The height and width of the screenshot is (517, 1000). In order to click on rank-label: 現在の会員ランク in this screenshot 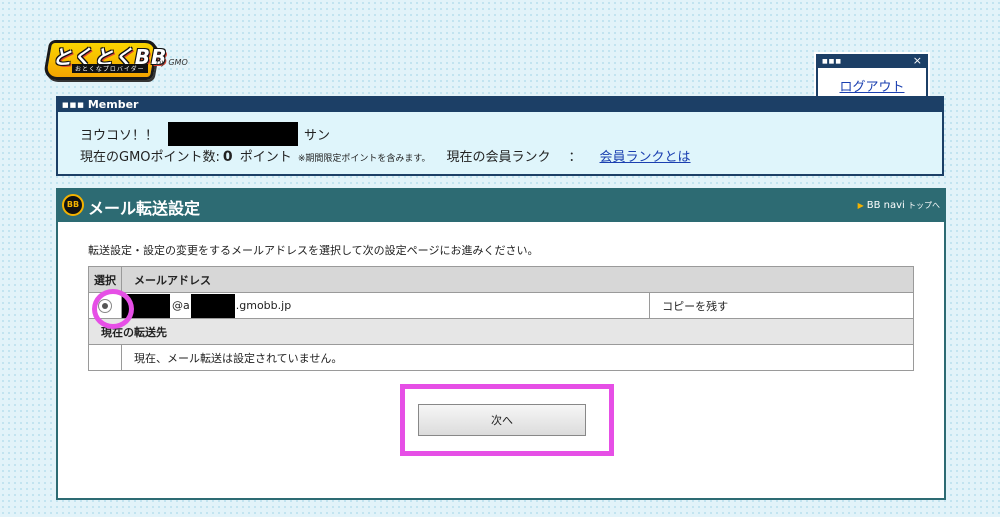, I will do `click(498, 157)`.